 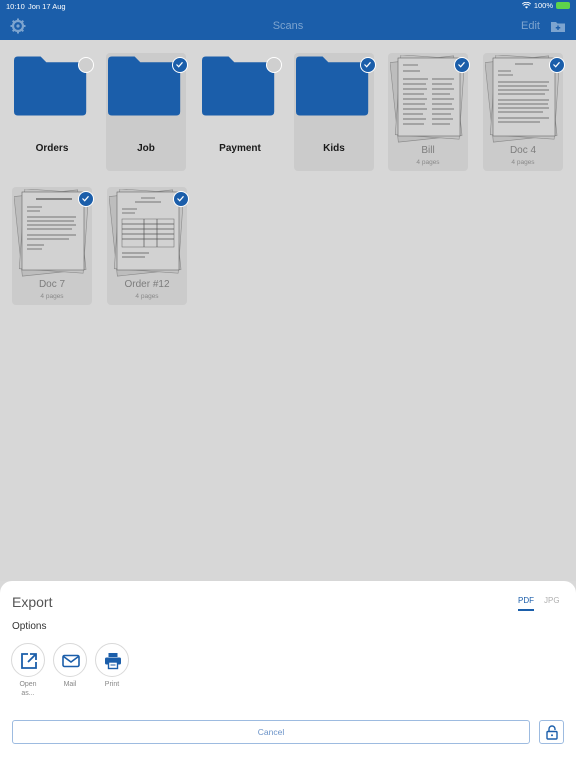 I want to click on options-label: Options, so click(x=29, y=626).